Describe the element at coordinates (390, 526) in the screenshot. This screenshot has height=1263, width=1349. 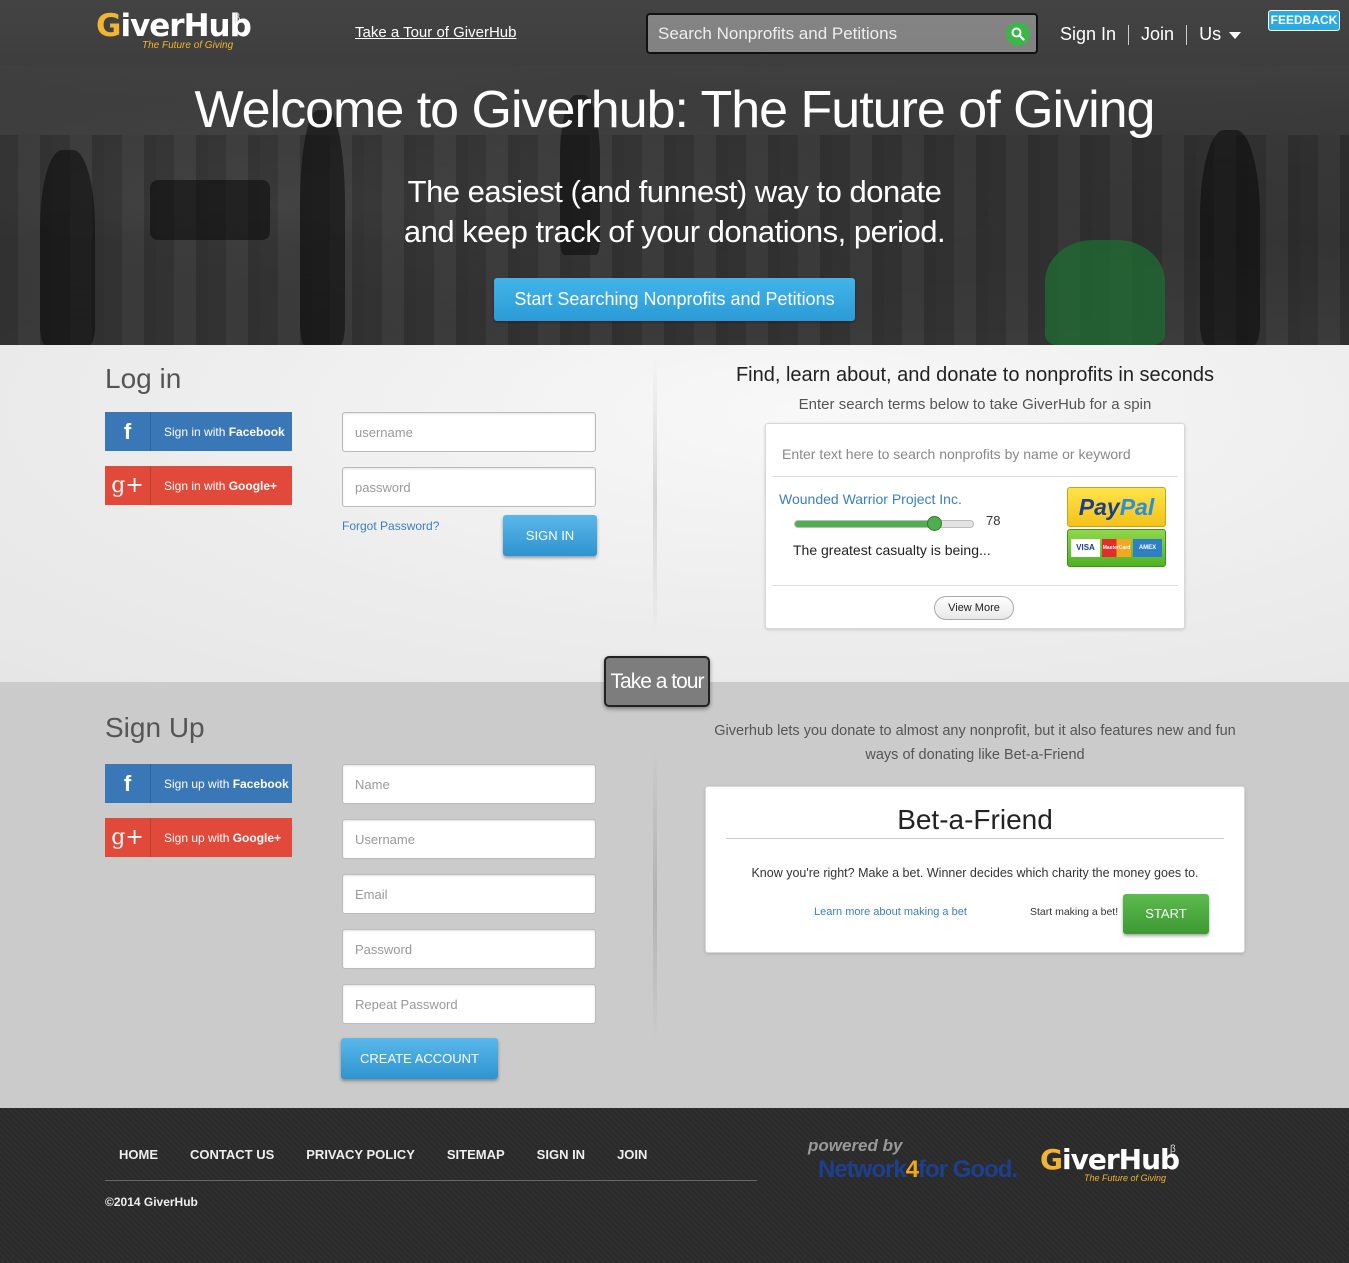
I see `forgot-password-link: Forgot Password?` at that location.